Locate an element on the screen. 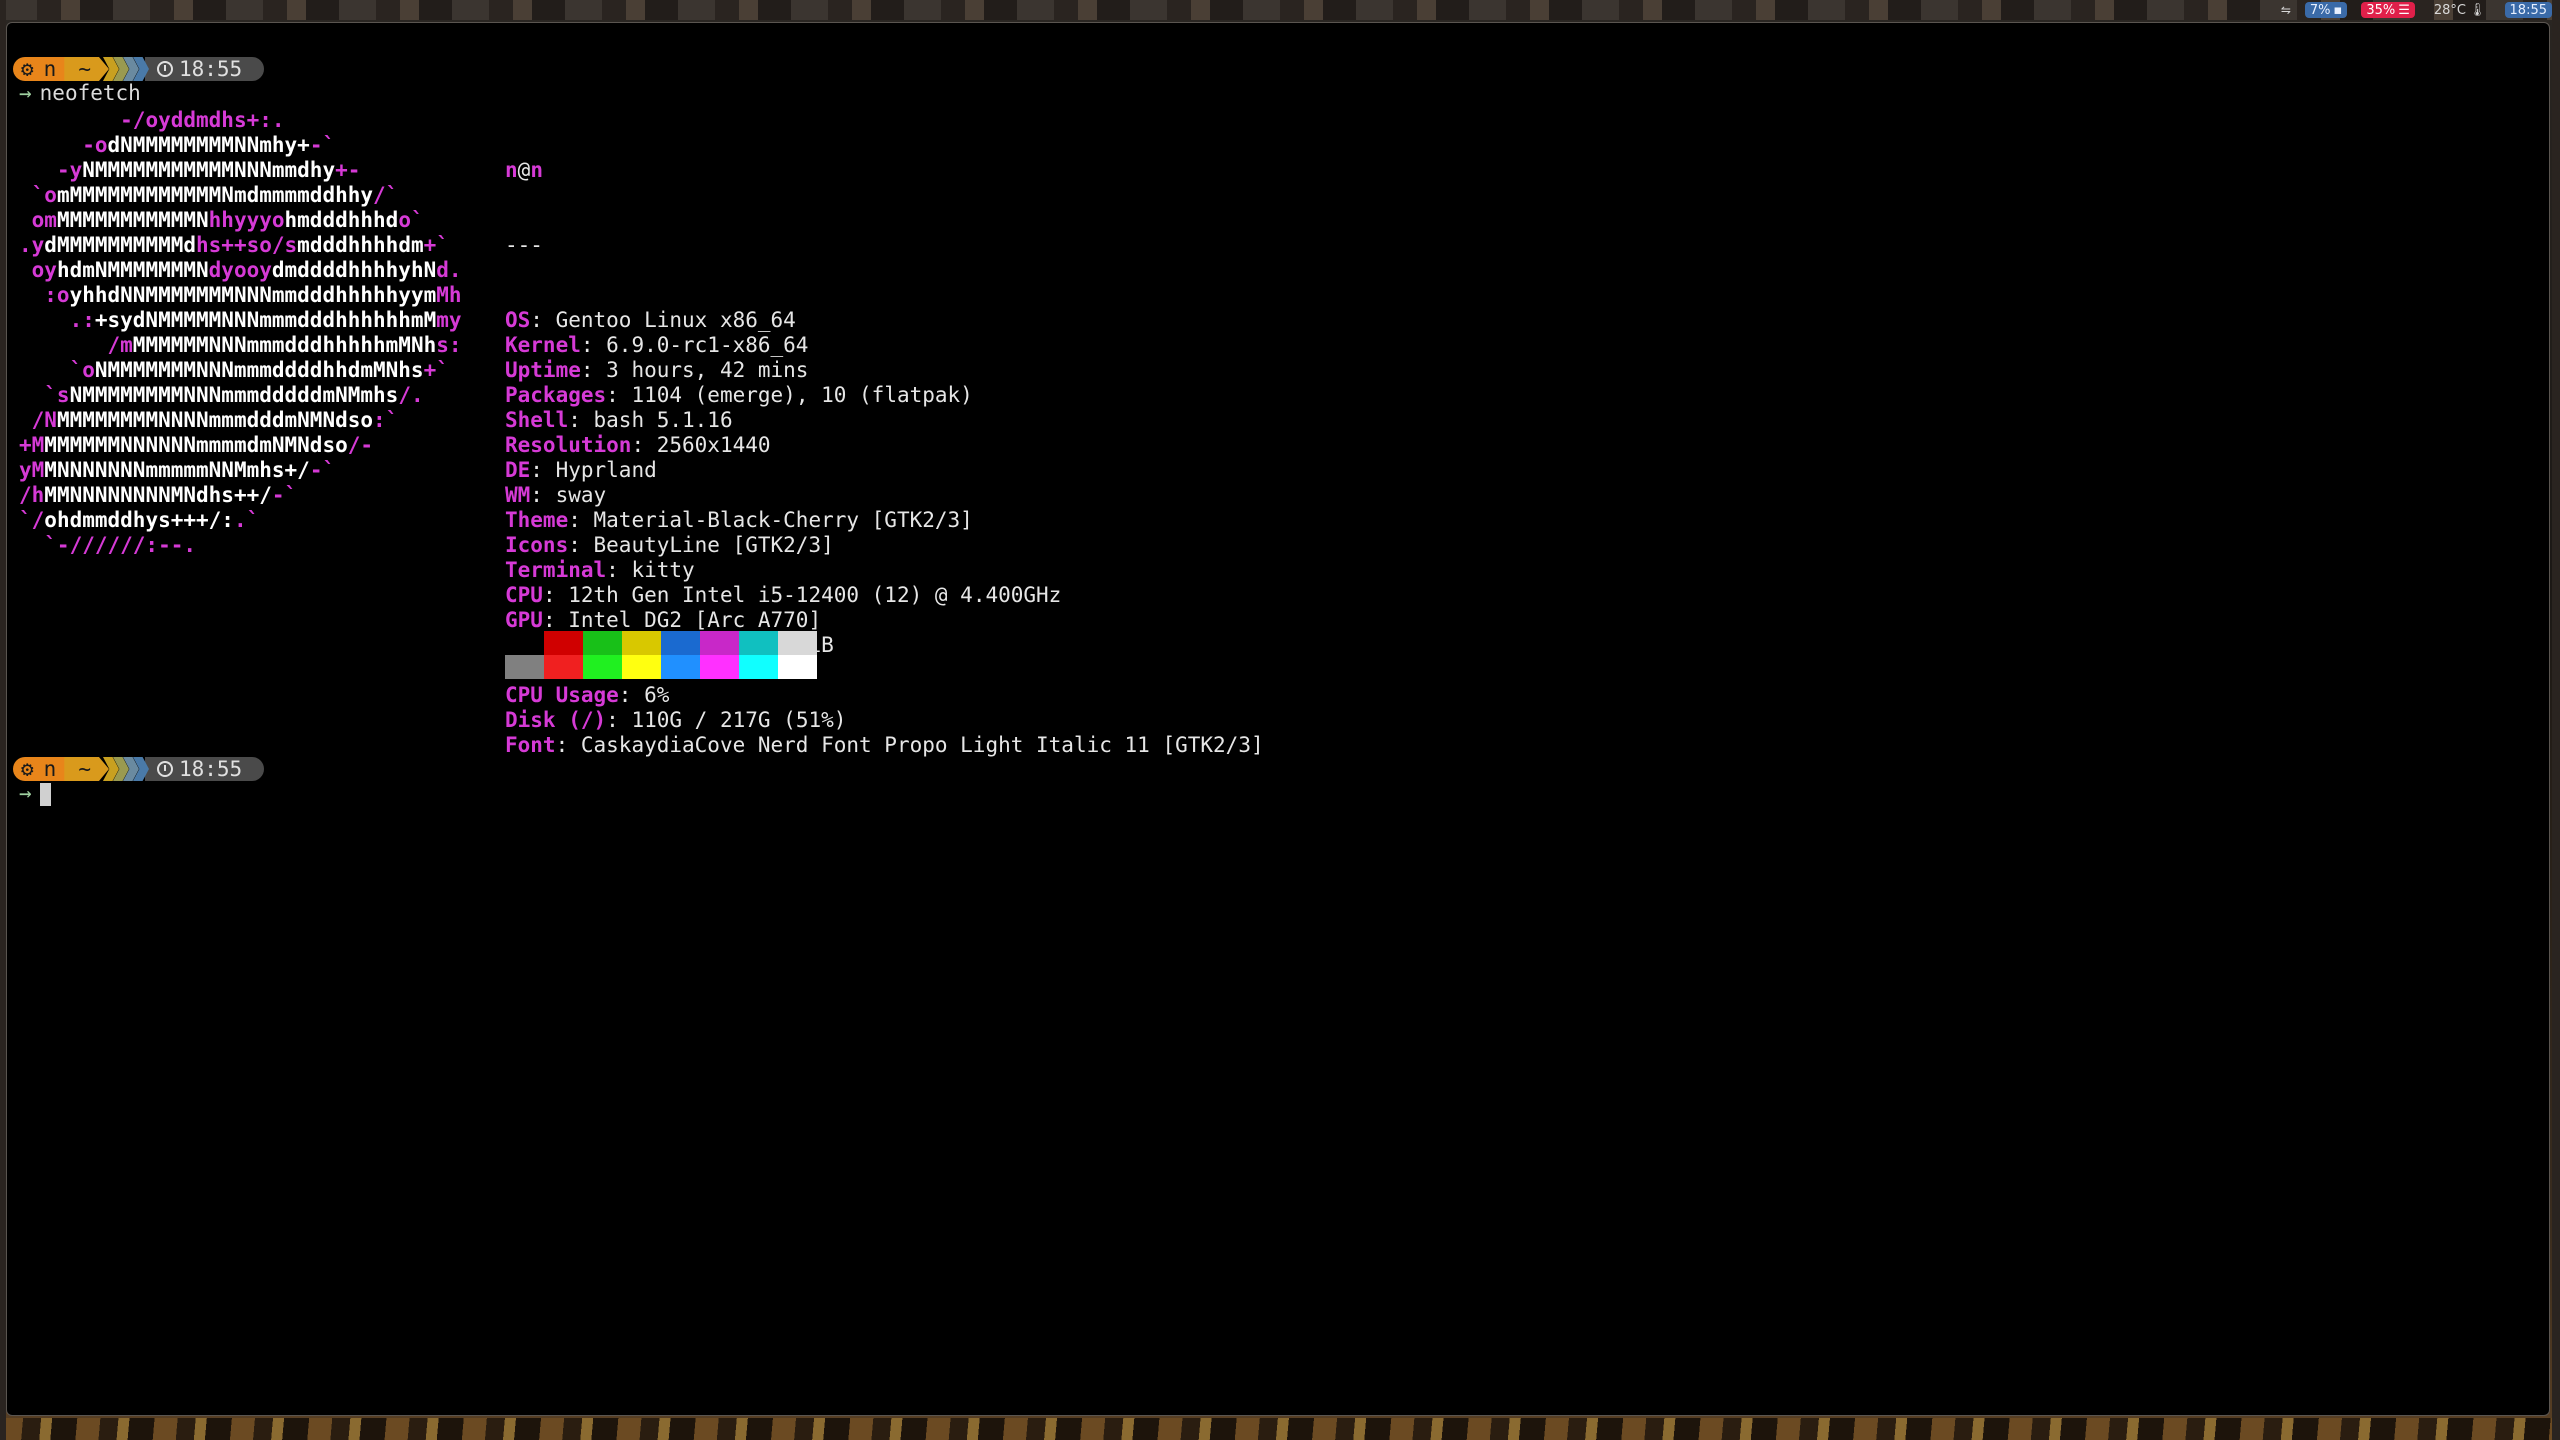 Image resolution: width=2560 pixels, height=1440 pixels. command-line: → neofetch is located at coordinates (80, 93).